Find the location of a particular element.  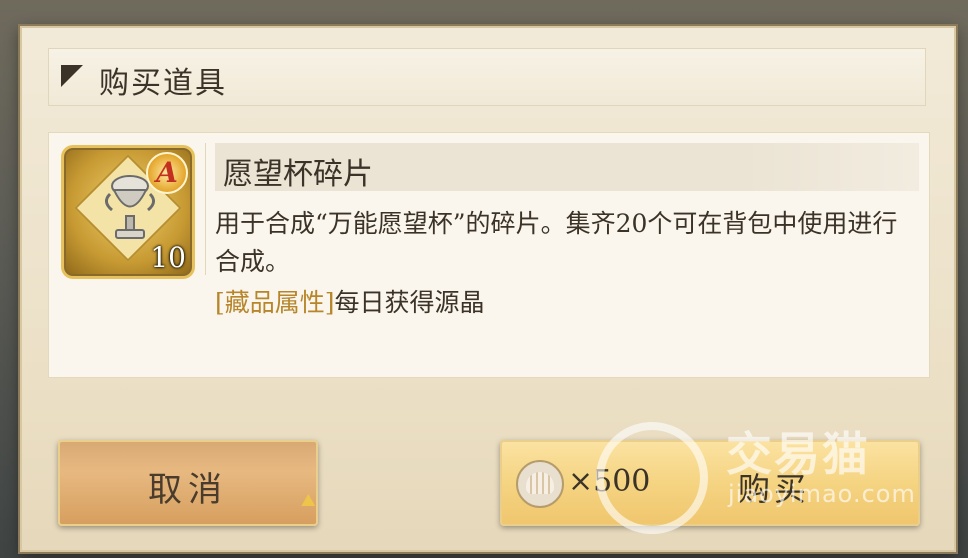

attribute-tag: [藏品属性] is located at coordinates (275, 302).